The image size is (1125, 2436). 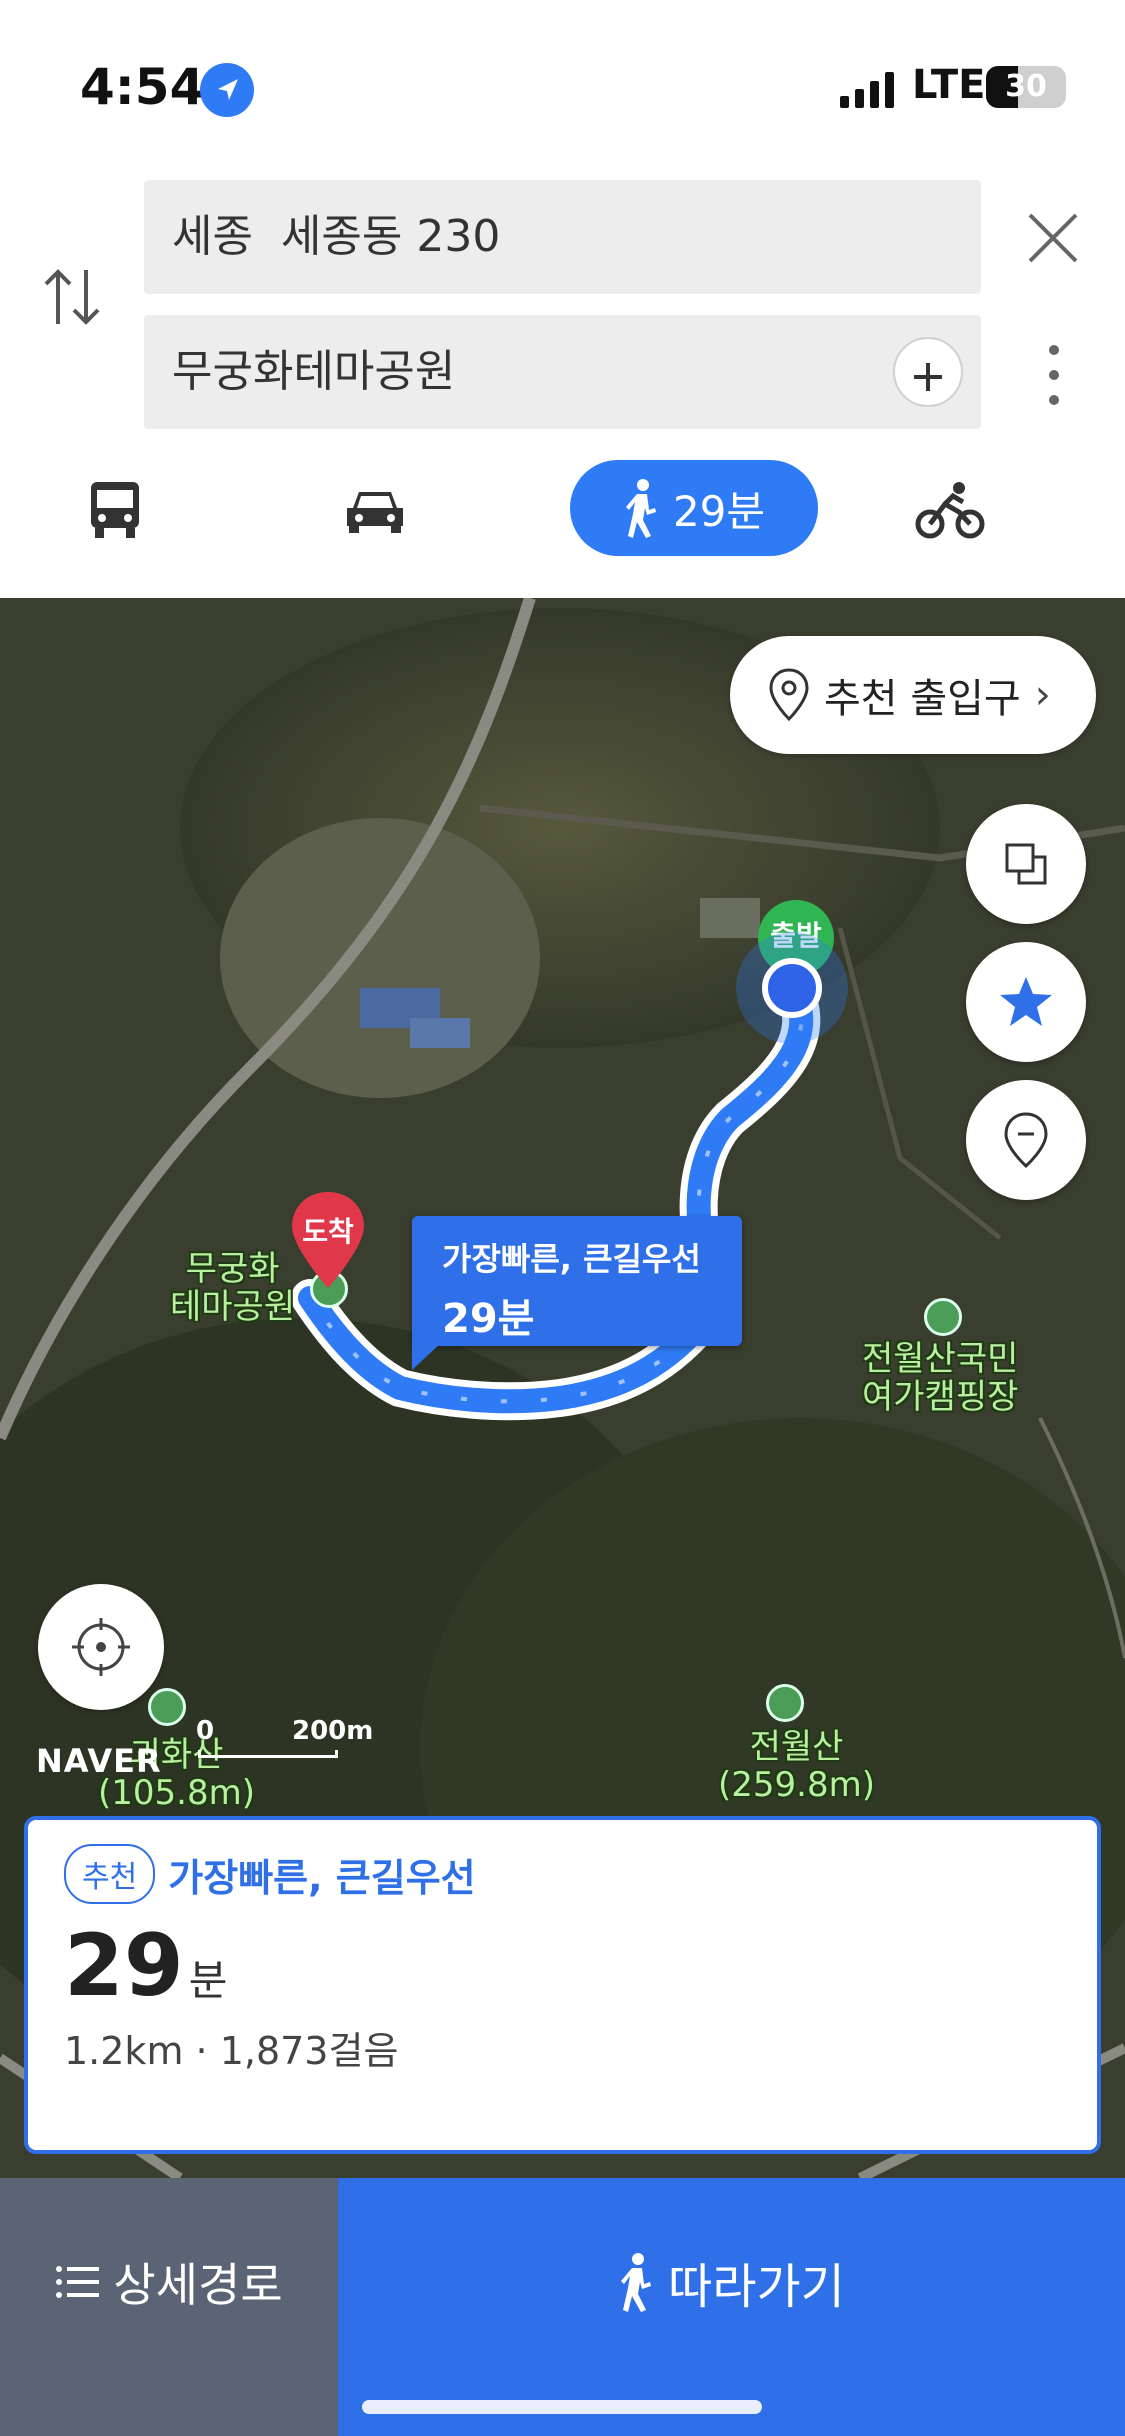 What do you see at coordinates (322, 1877) in the screenshot?
I see `route-title: 가장빠른, 큰길우선` at bounding box center [322, 1877].